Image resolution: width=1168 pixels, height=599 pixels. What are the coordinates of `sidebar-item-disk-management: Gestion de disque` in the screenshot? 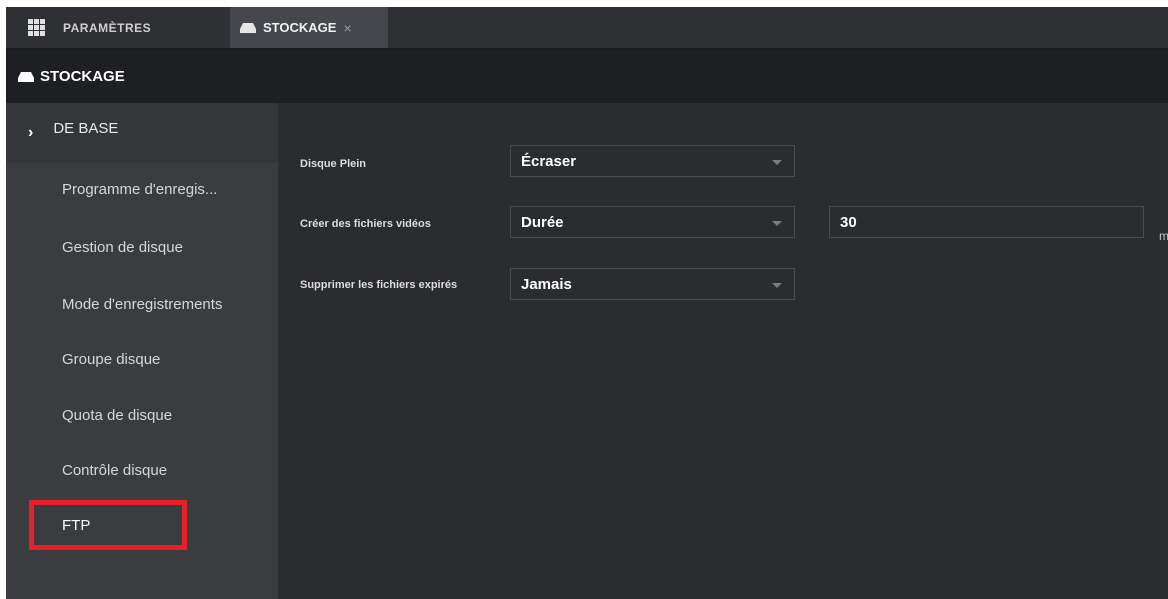 It's located at (122, 247).